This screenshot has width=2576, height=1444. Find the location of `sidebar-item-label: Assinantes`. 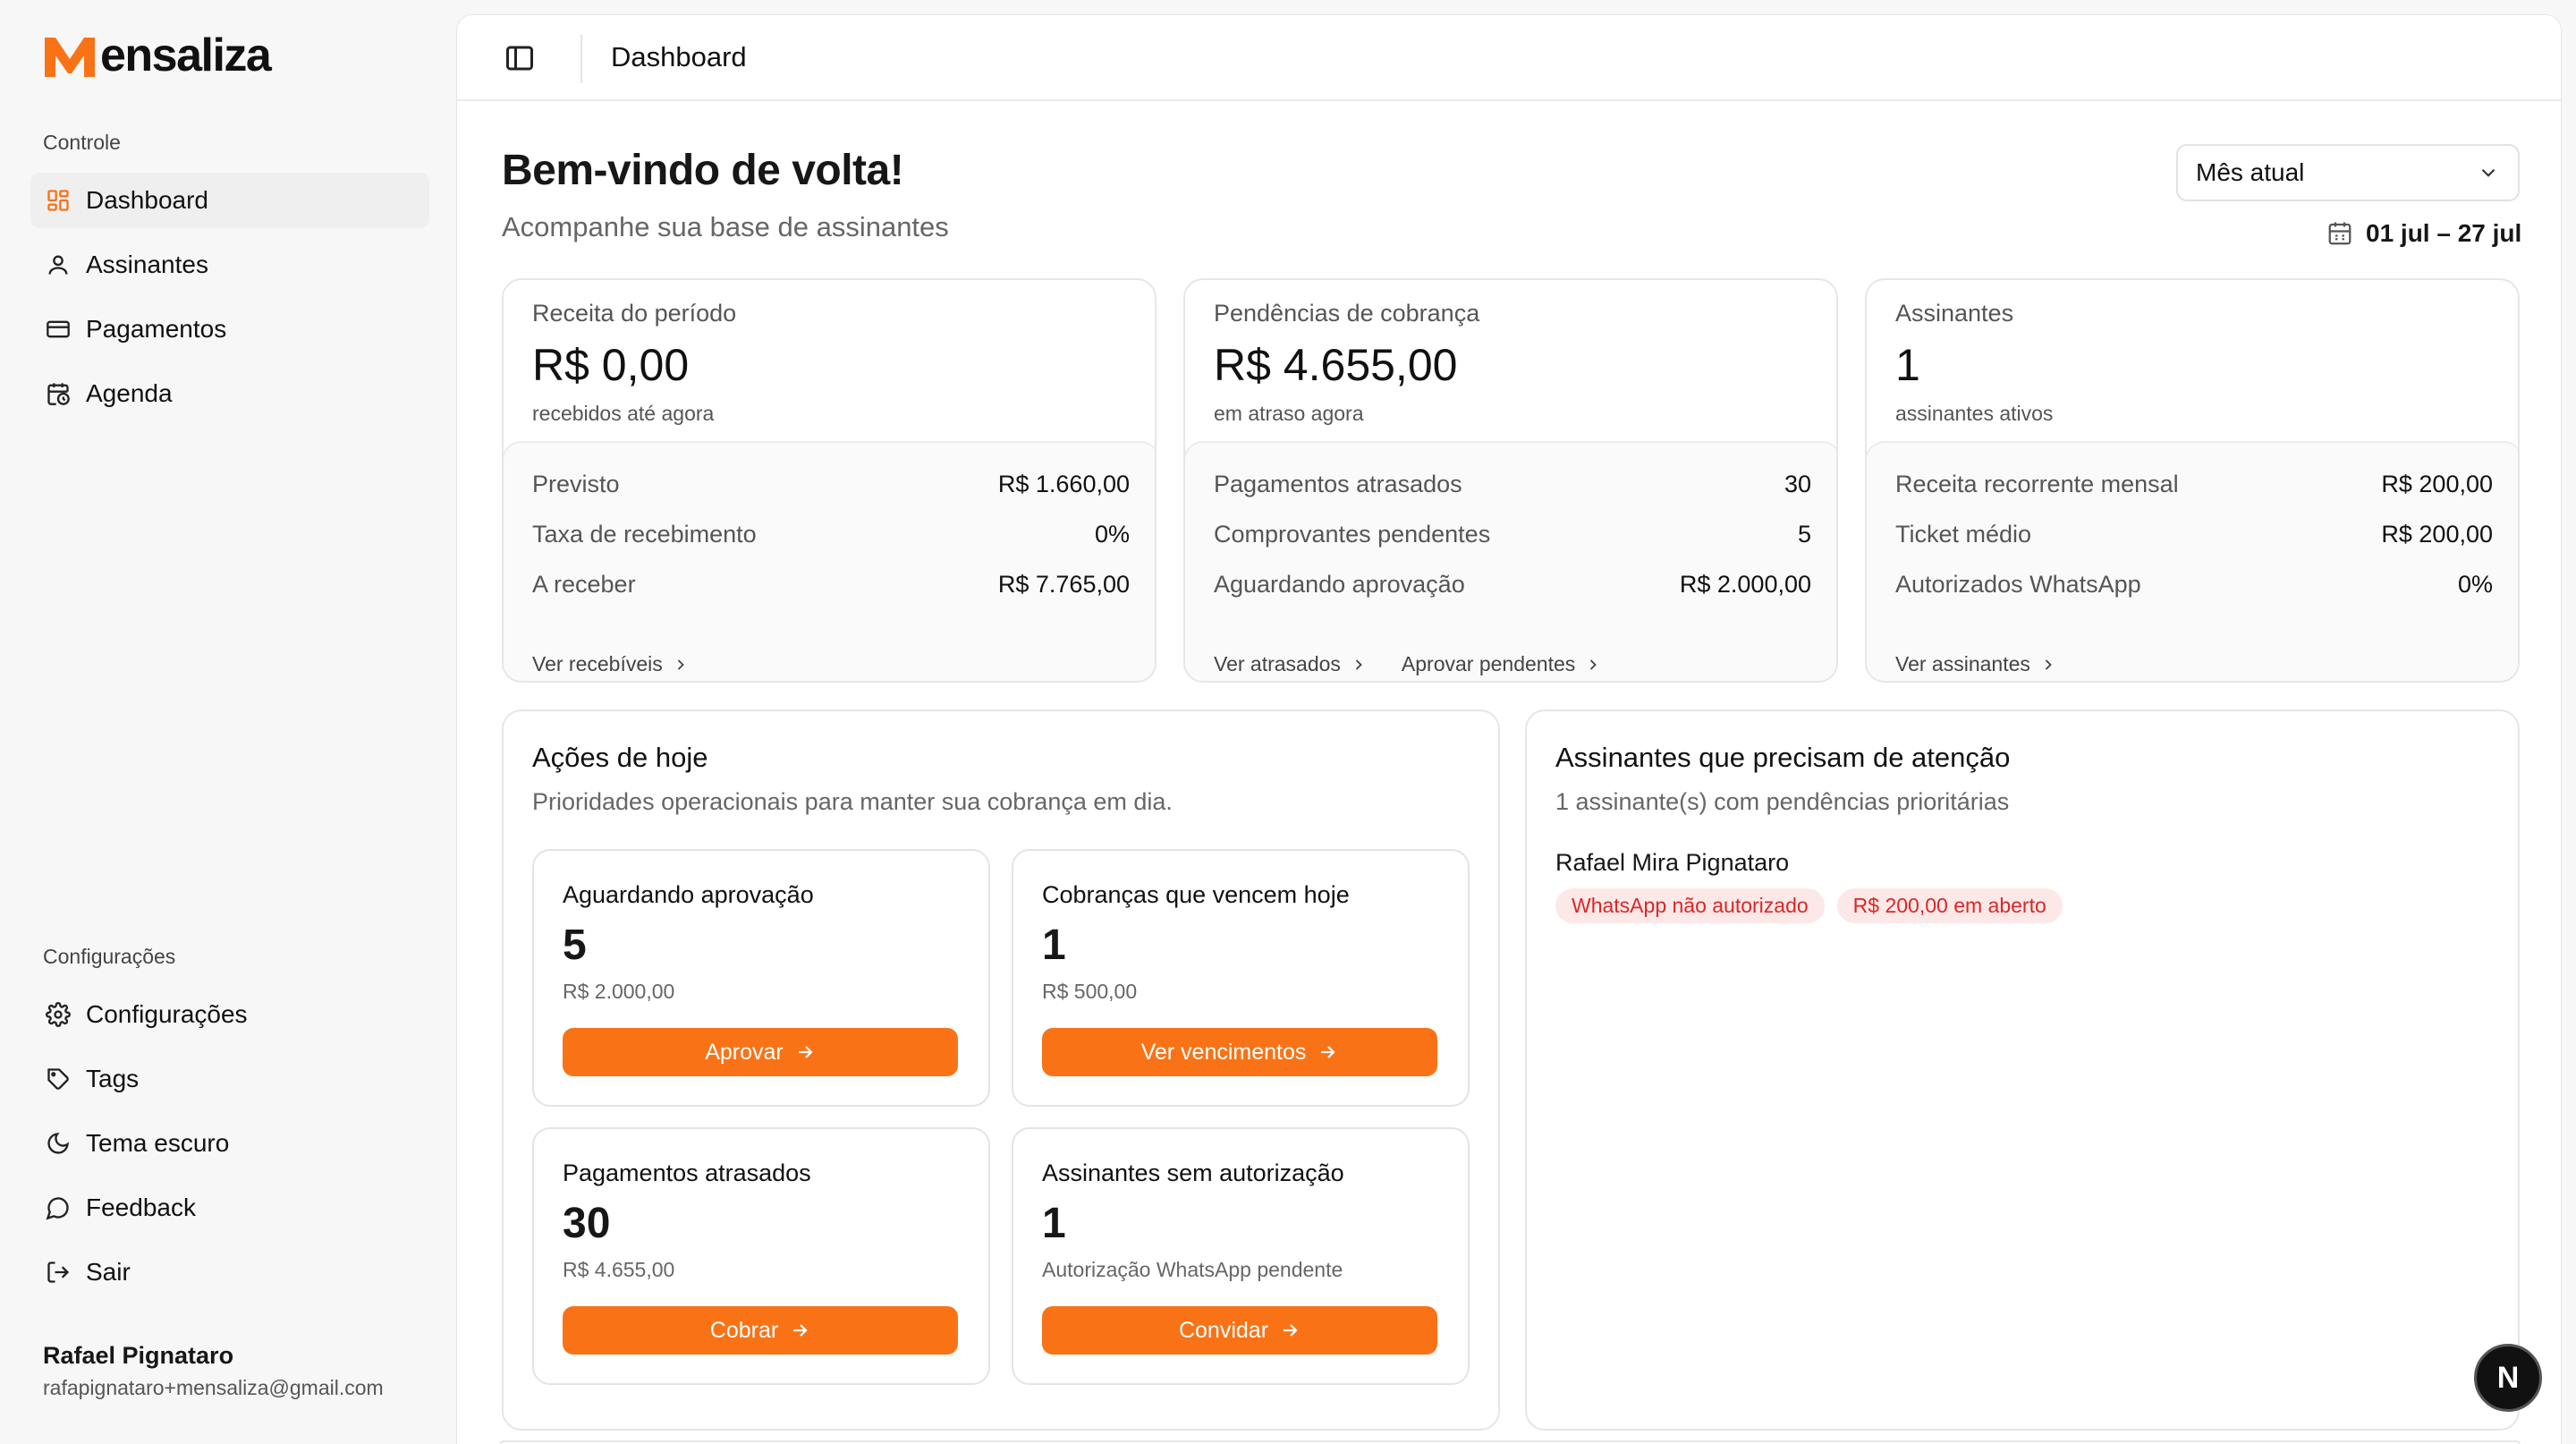

sidebar-item-label: Assinantes is located at coordinates (147, 264).